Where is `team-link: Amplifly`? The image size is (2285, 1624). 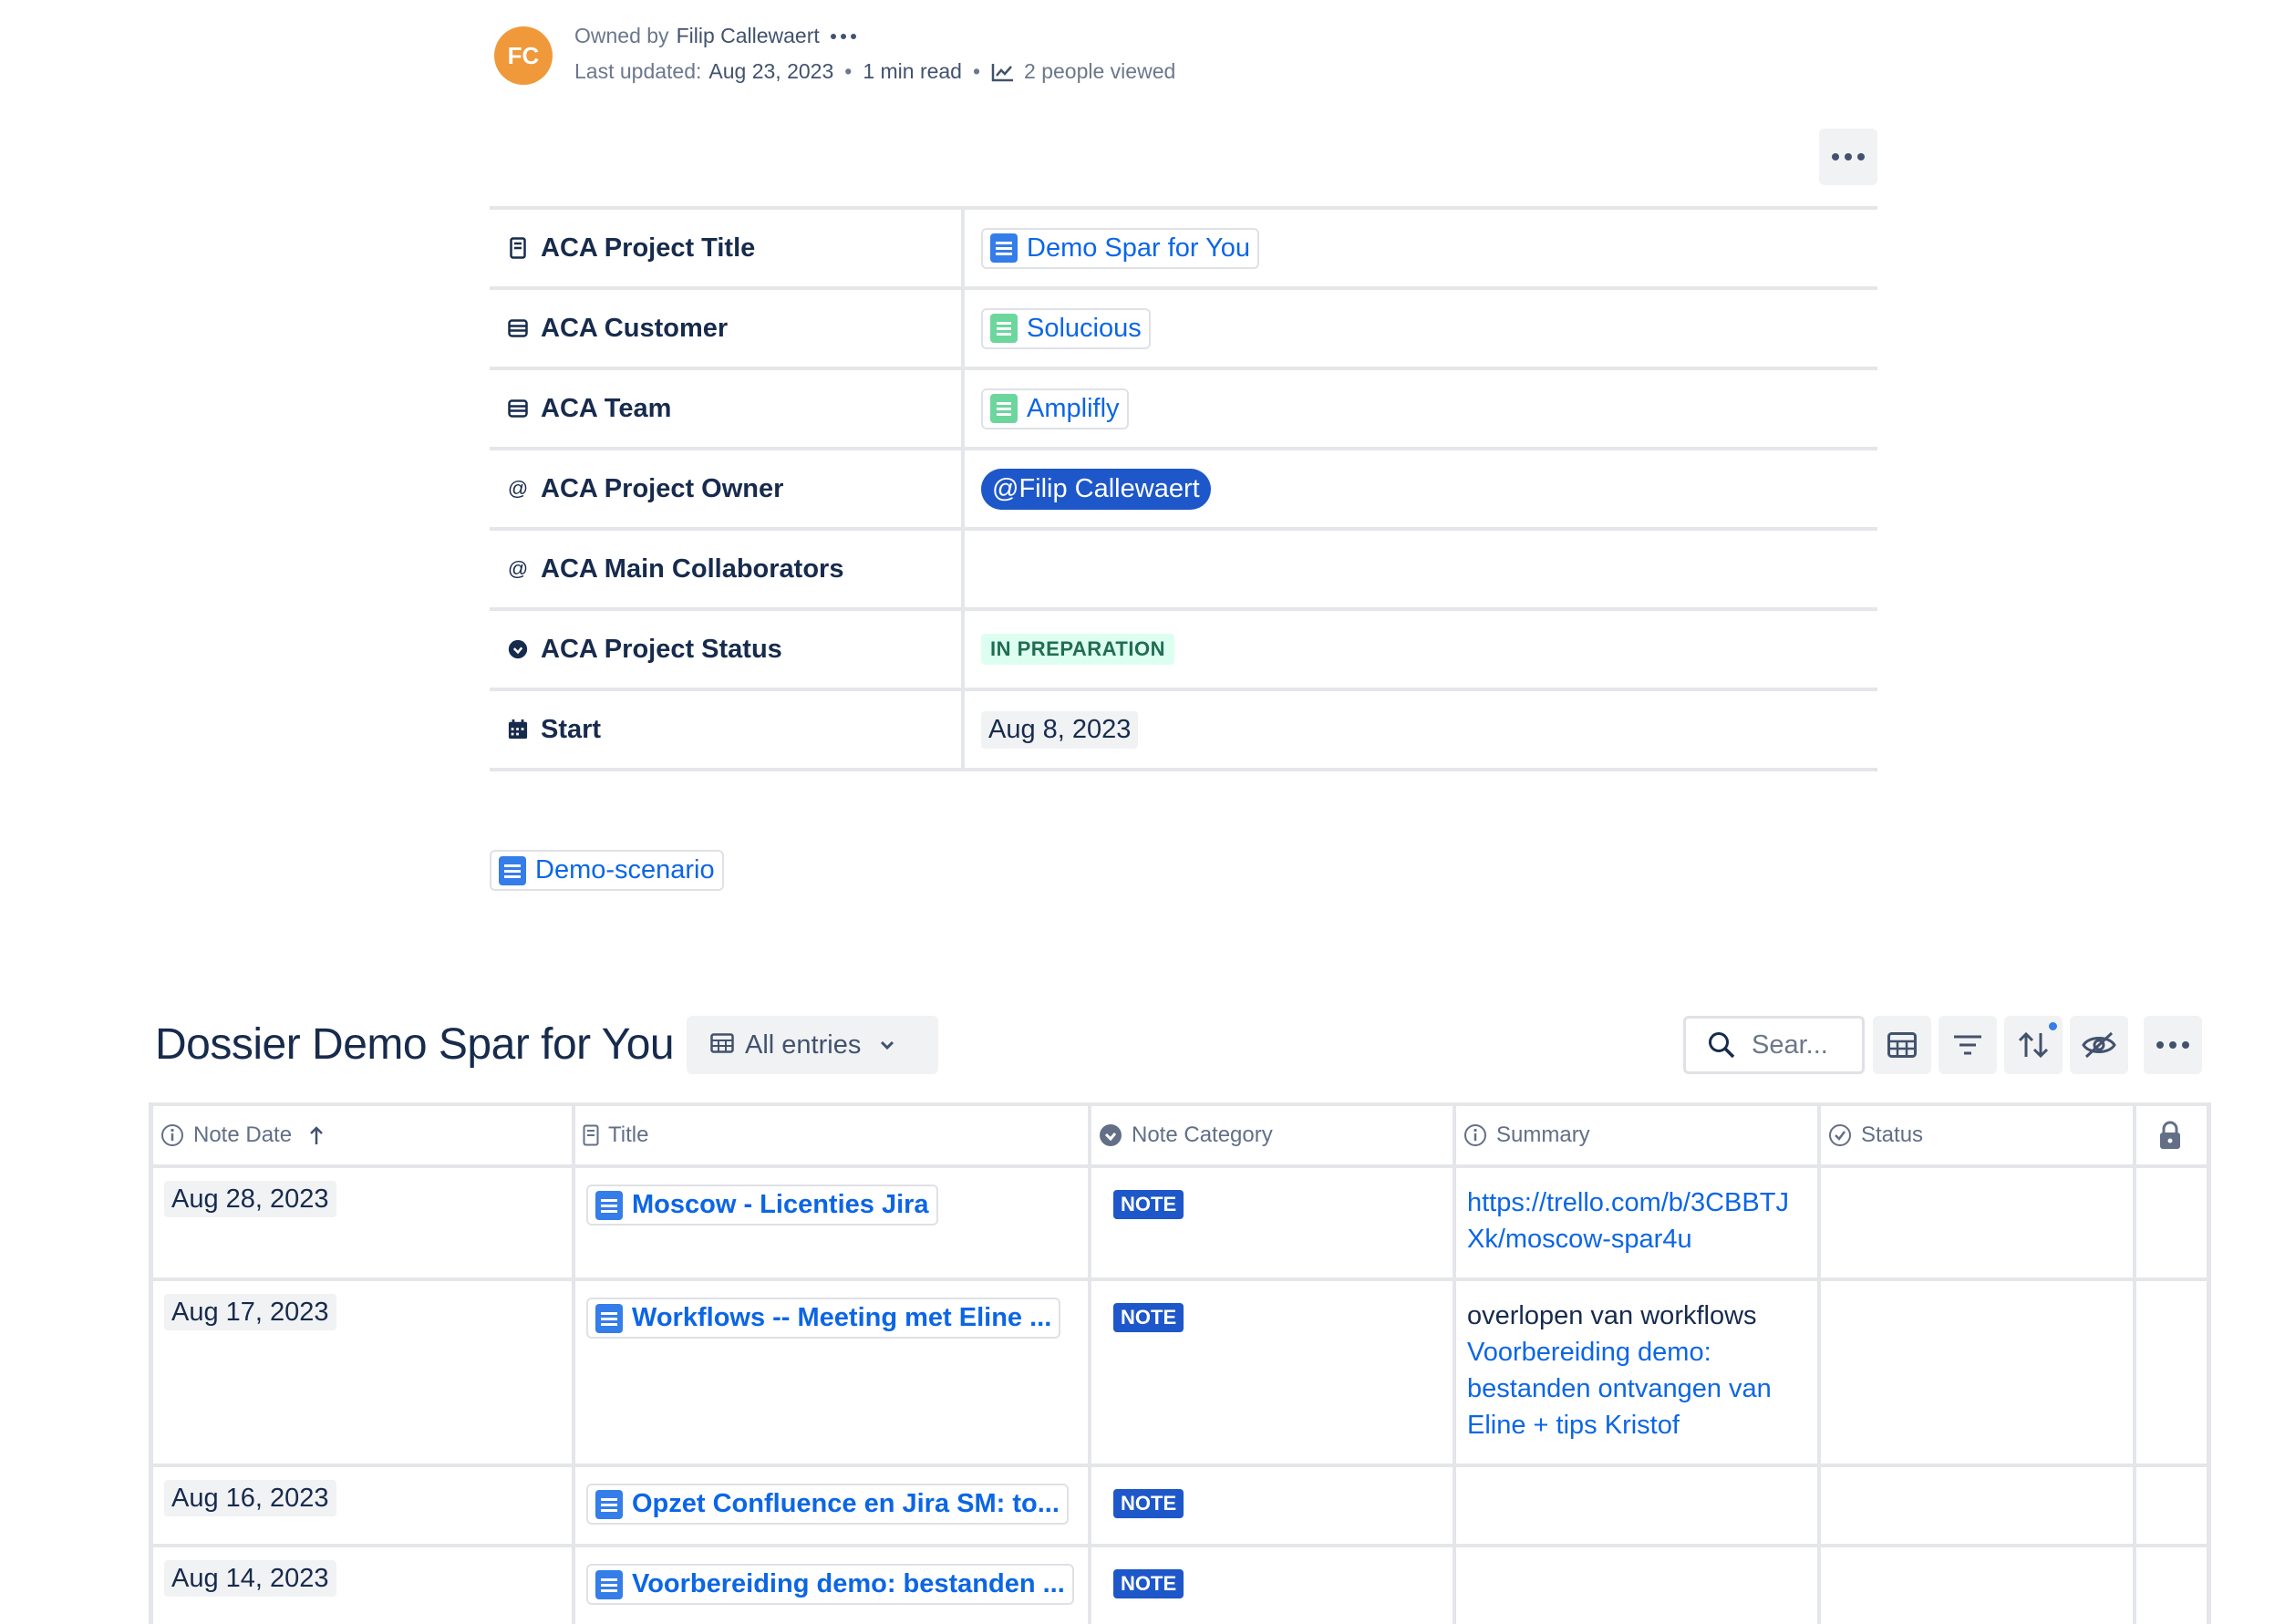
team-link: Amplifly is located at coordinates (1055, 409).